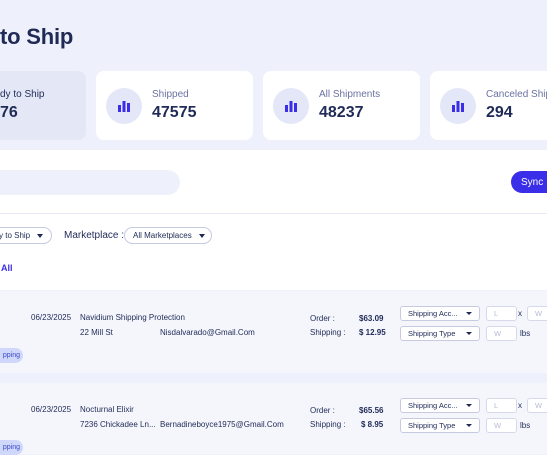 The height and width of the screenshot is (455, 547). I want to click on customer-email: Nisdalvarado@Gmail.Com, so click(207, 332).